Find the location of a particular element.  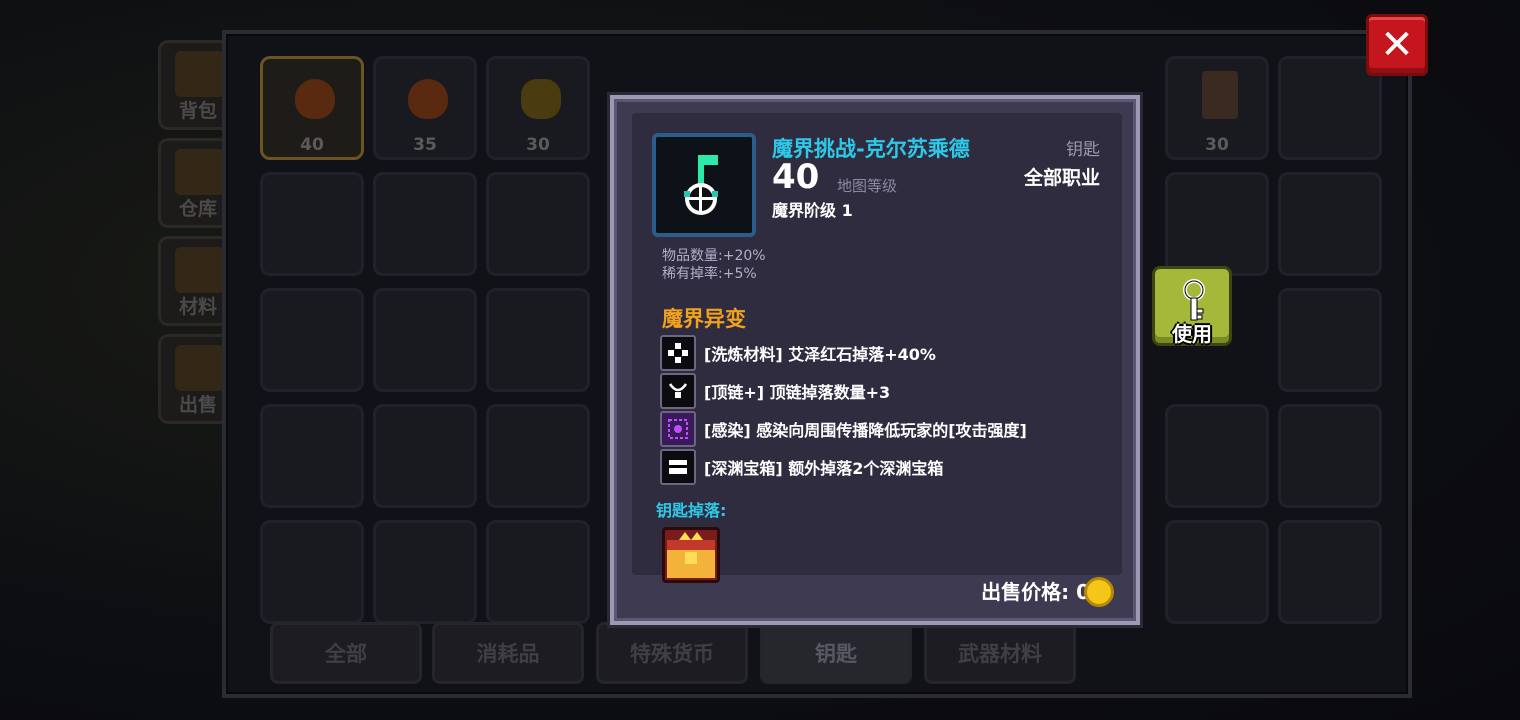

gear-icon is located at coordinates (678, 353).